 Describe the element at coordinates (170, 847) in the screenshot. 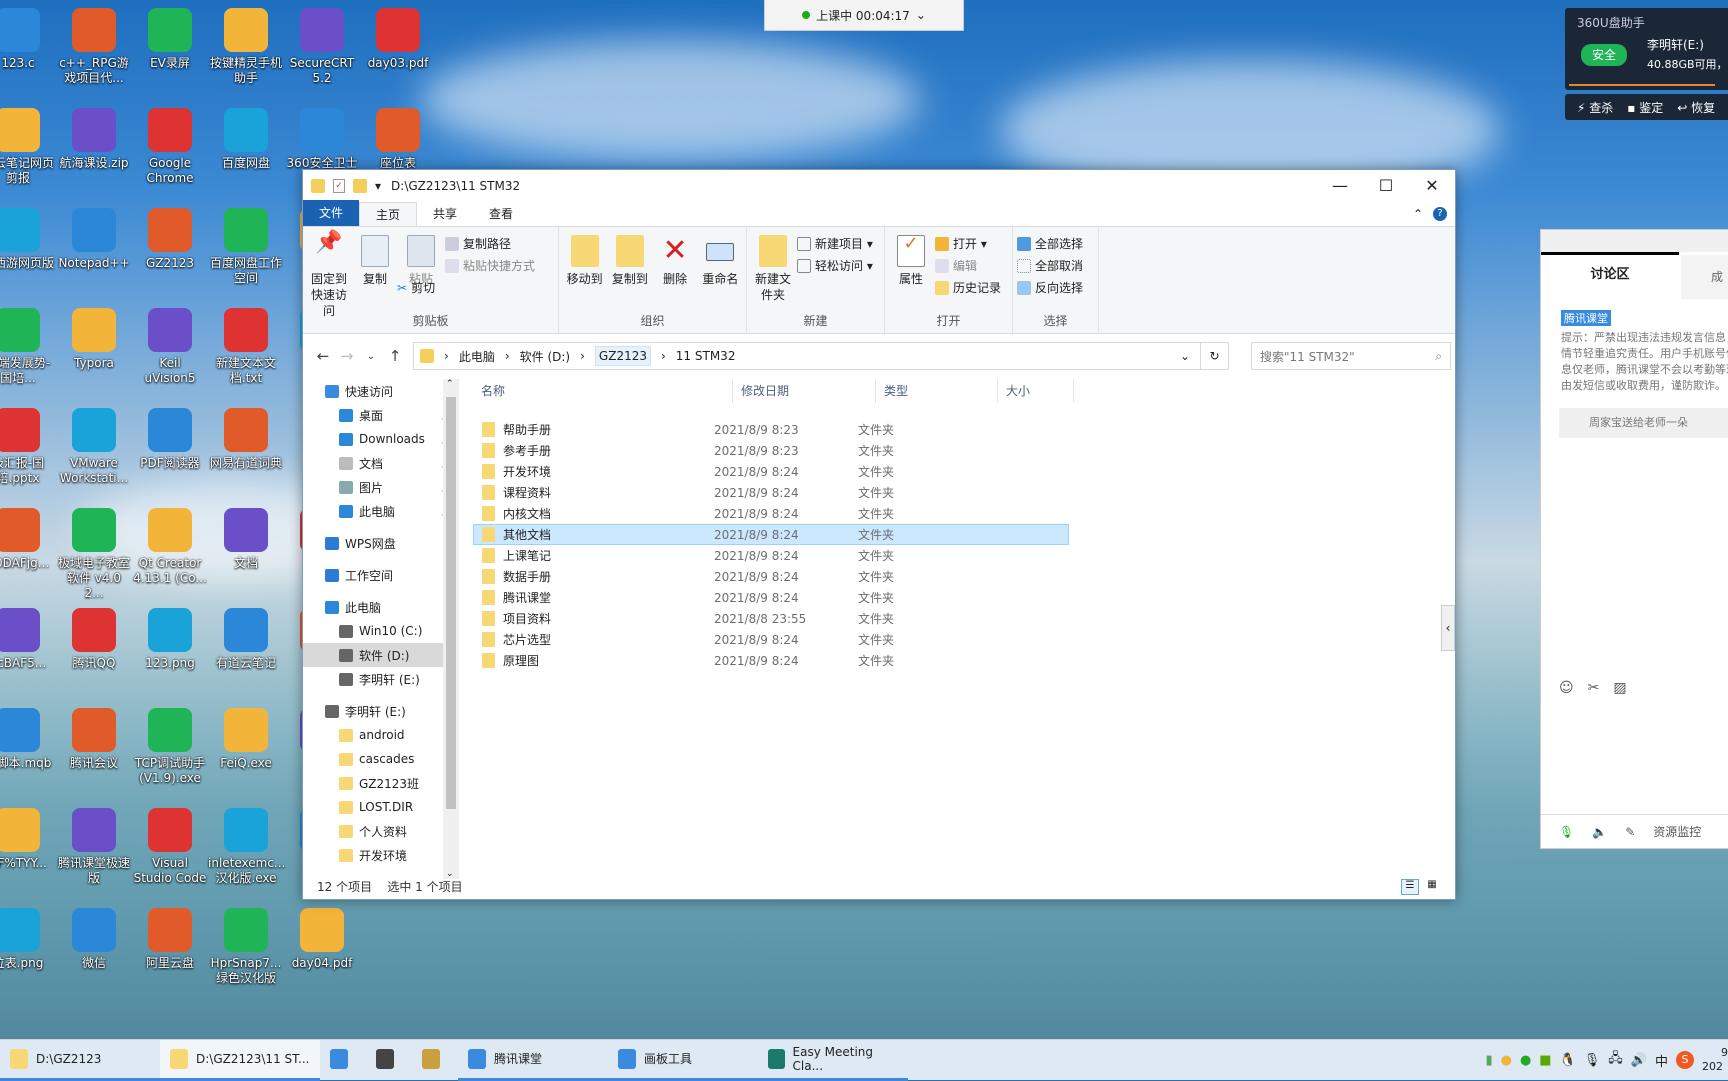

I see `desktop-icon: Visual Studio Code` at that location.